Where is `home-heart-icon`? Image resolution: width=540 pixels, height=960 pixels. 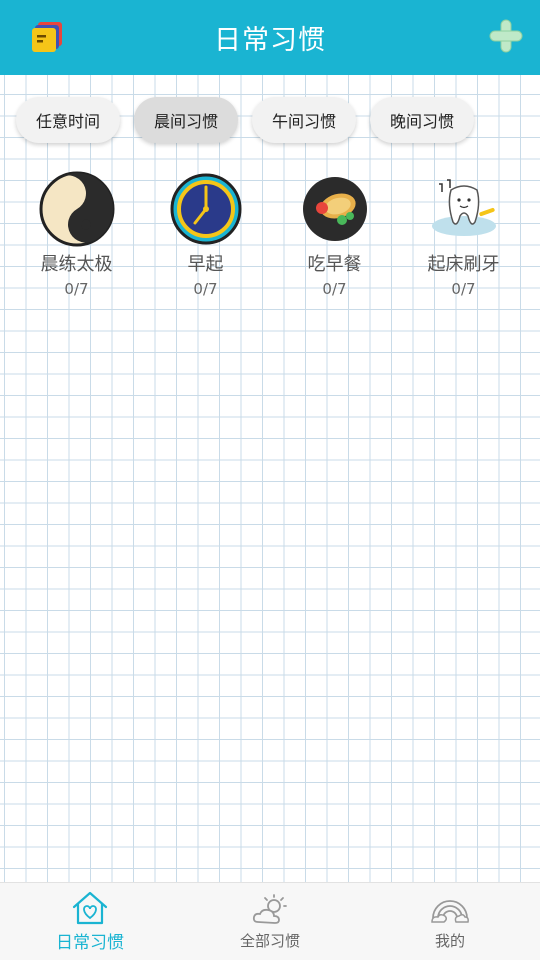 home-heart-icon is located at coordinates (90, 908).